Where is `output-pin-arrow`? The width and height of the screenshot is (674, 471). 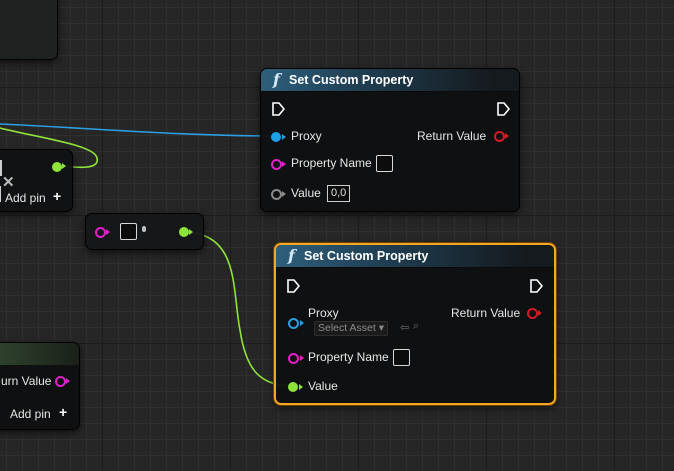 output-pin-arrow is located at coordinates (191, 232).